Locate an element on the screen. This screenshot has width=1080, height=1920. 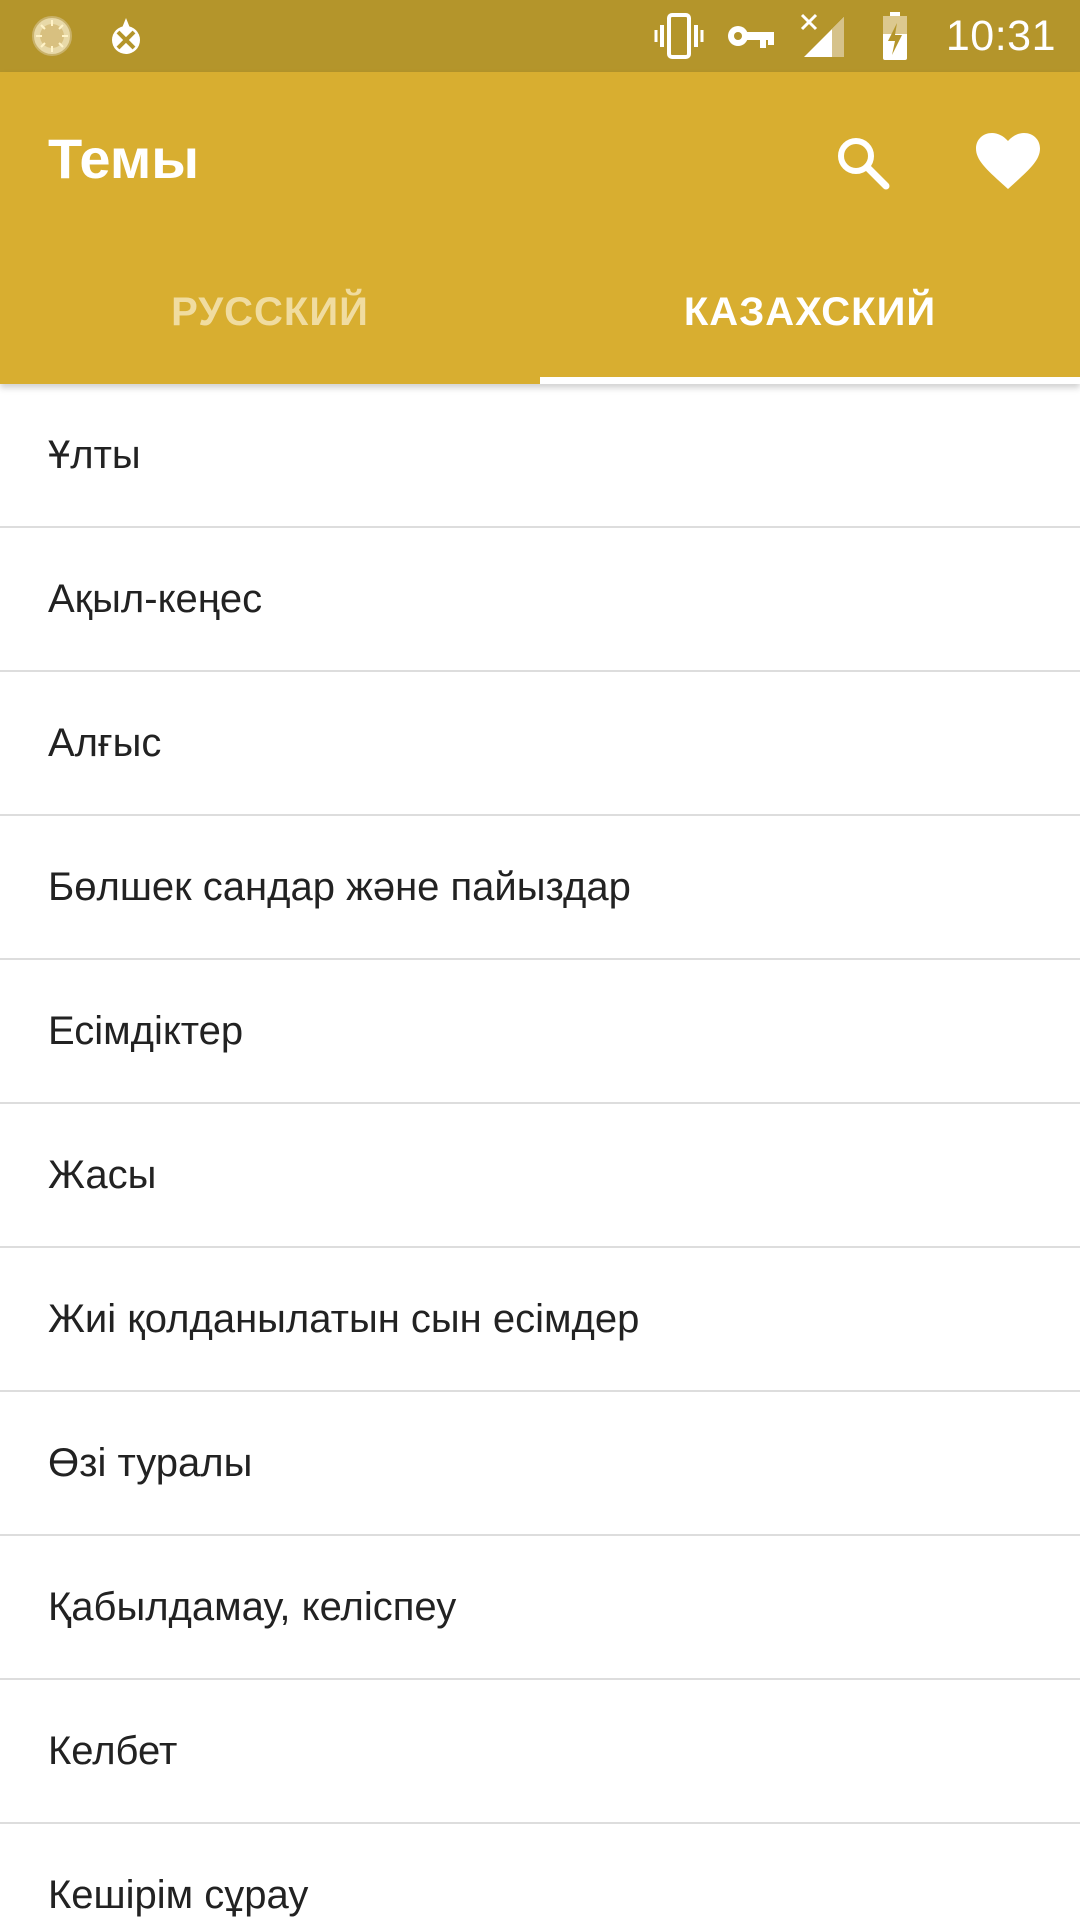
list-item: Ұлты is located at coordinates (540, 456).